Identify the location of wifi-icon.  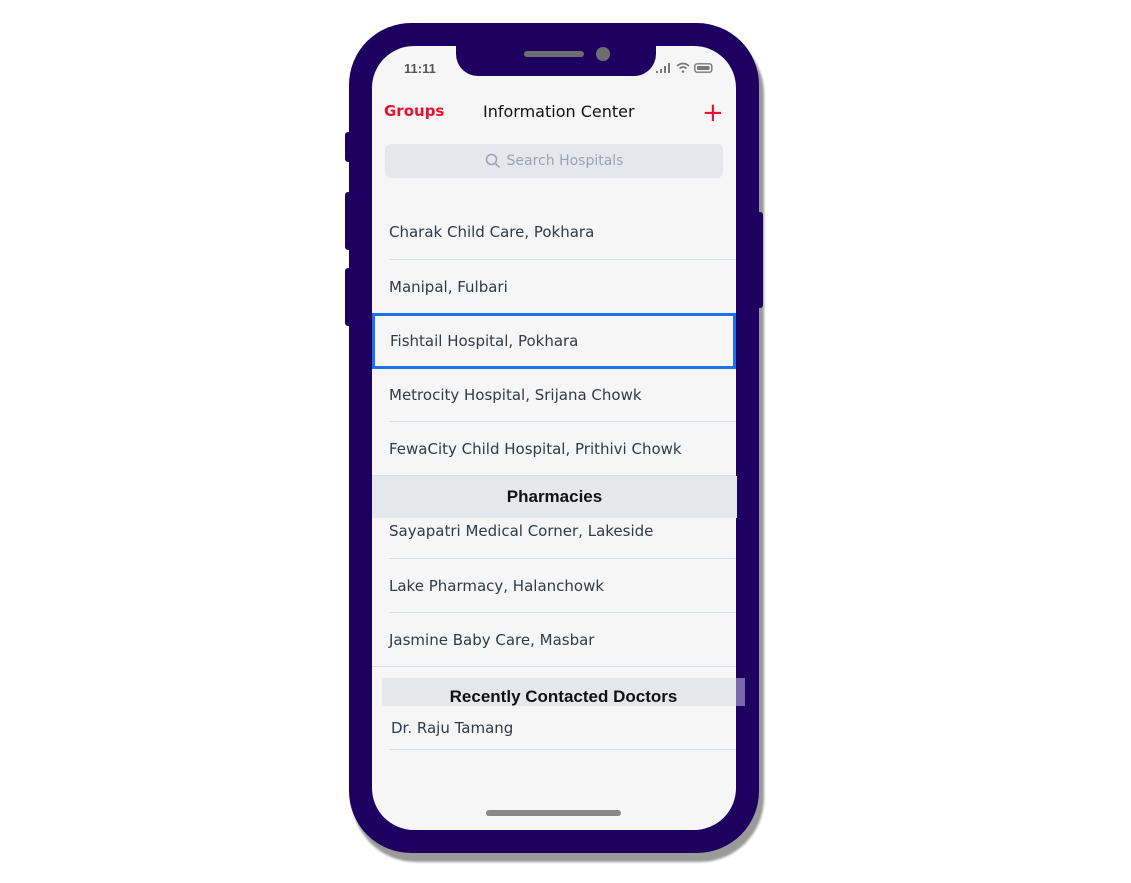
(683, 67).